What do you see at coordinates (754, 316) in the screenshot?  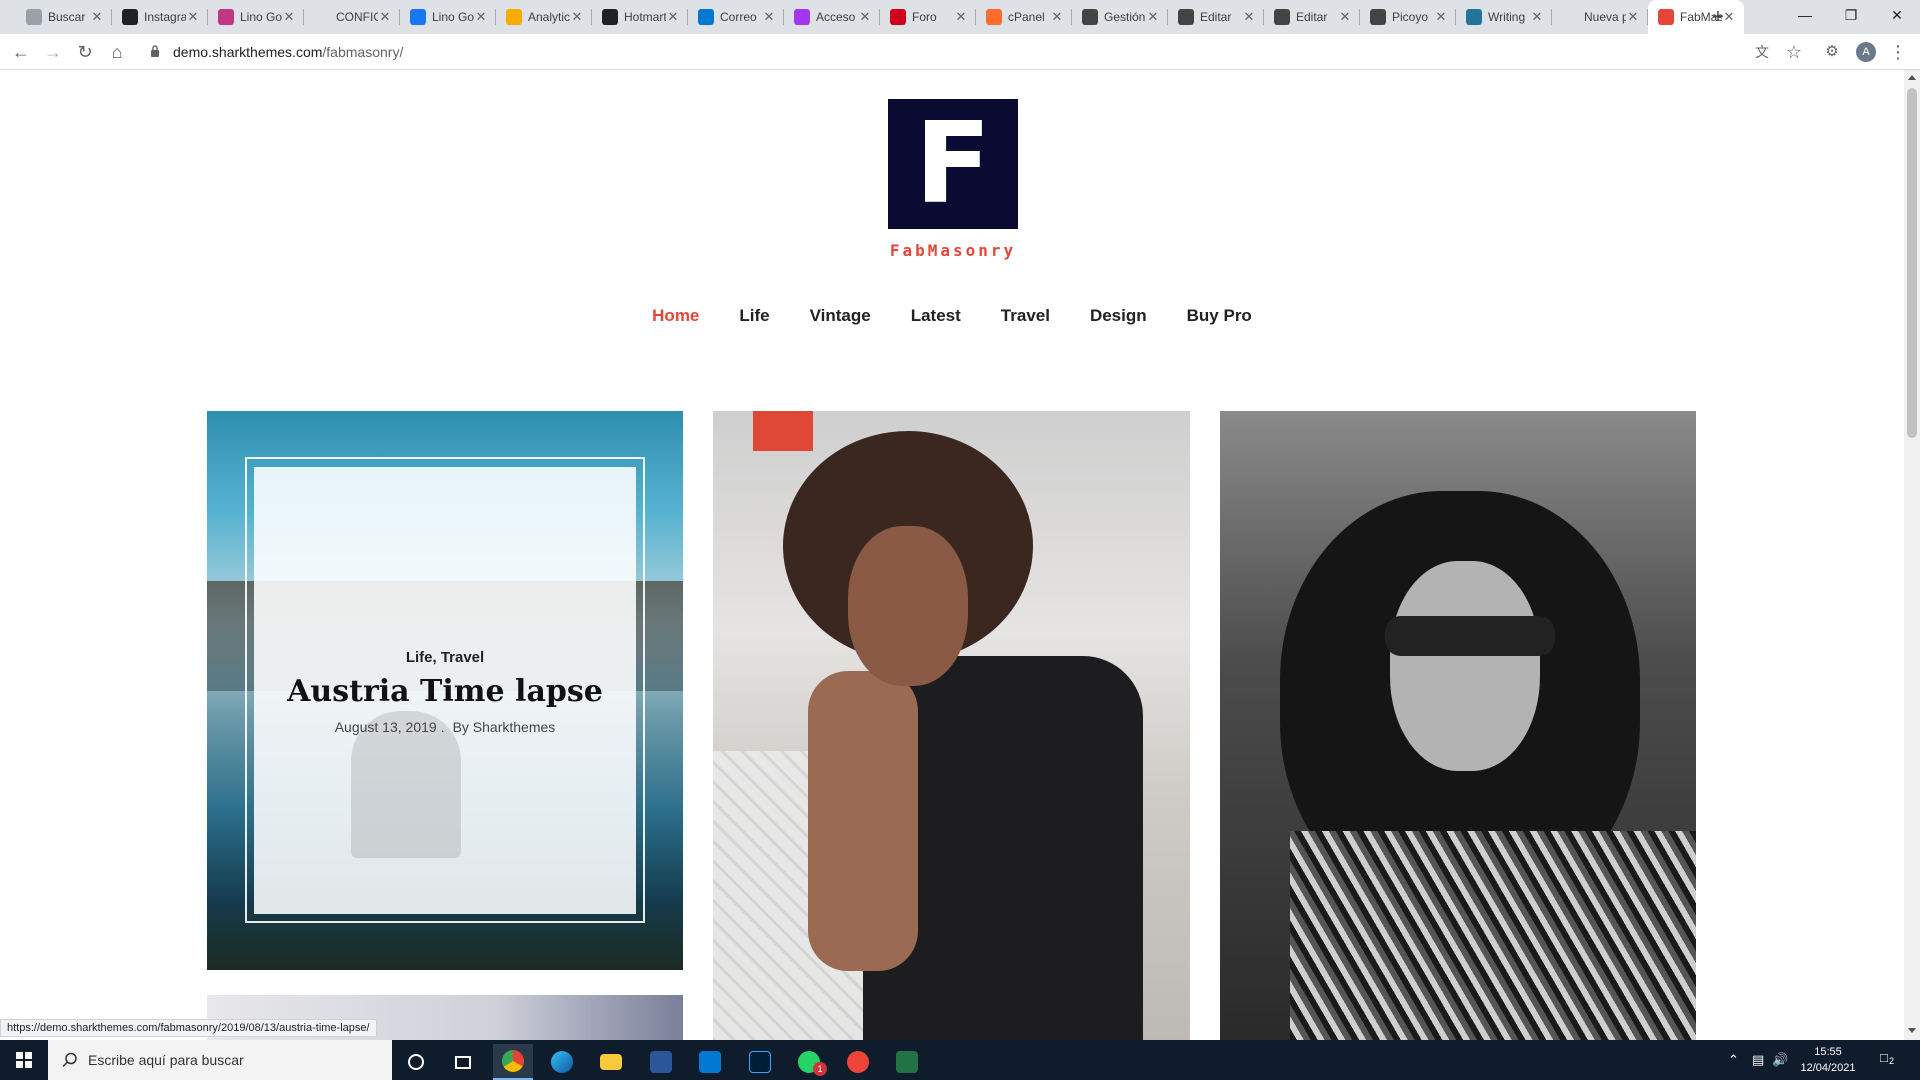 I see `nav-item-life: Life` at bounding box center [754, 316].